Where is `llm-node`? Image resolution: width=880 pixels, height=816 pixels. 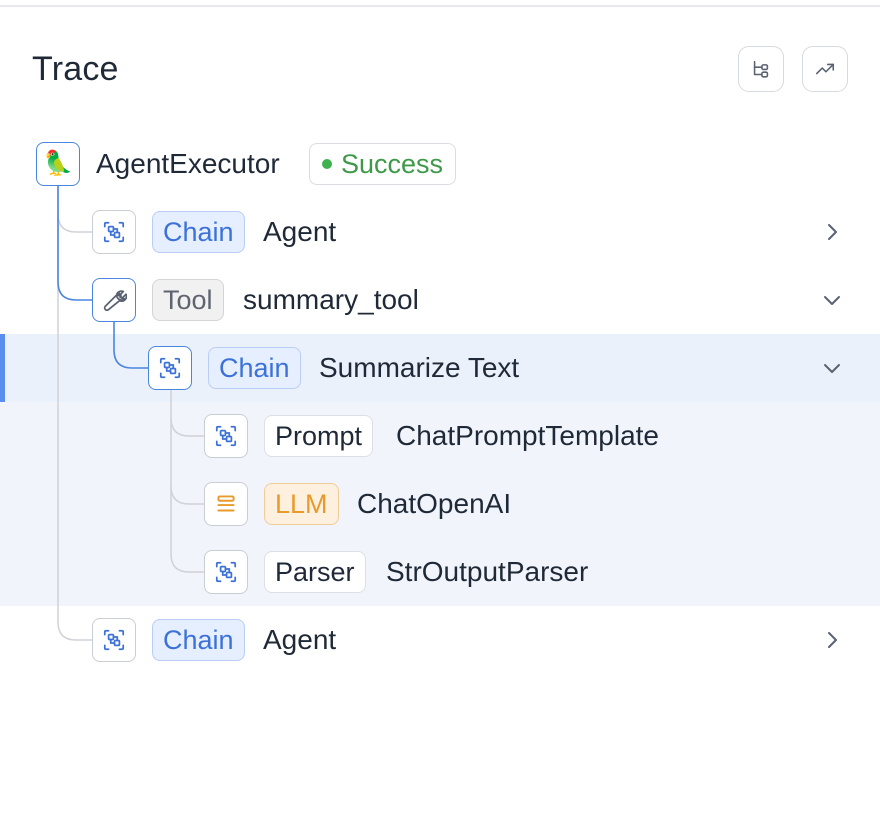 llm-node is located at coordinates (226, 504).